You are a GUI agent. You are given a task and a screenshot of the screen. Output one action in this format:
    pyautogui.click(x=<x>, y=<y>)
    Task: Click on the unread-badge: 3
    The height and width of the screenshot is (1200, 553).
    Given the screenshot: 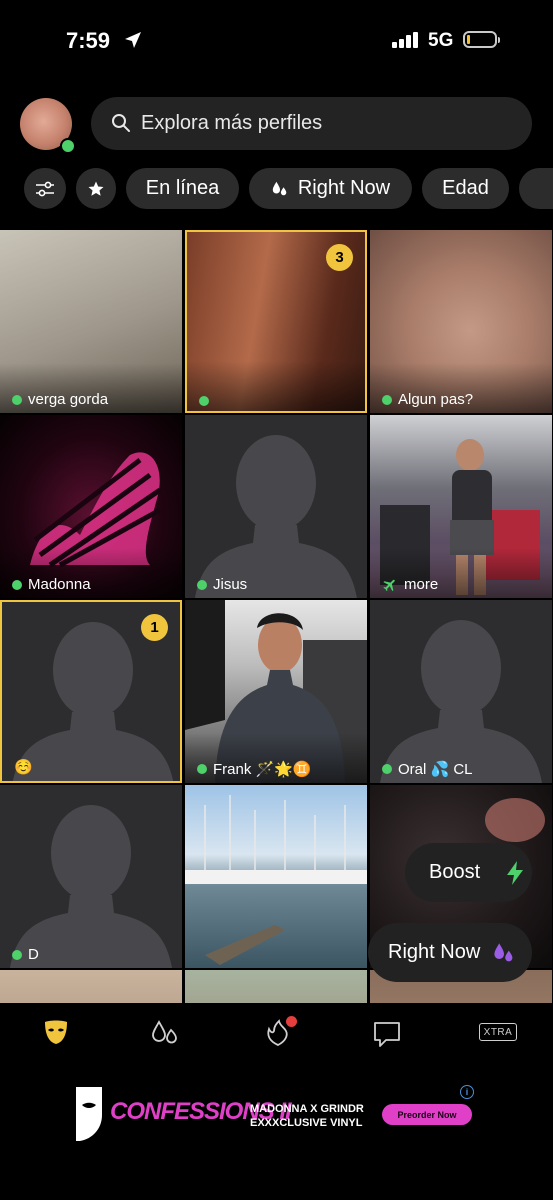 What is the action you would take?
    pyautogui.click(x=339, y=257)
    